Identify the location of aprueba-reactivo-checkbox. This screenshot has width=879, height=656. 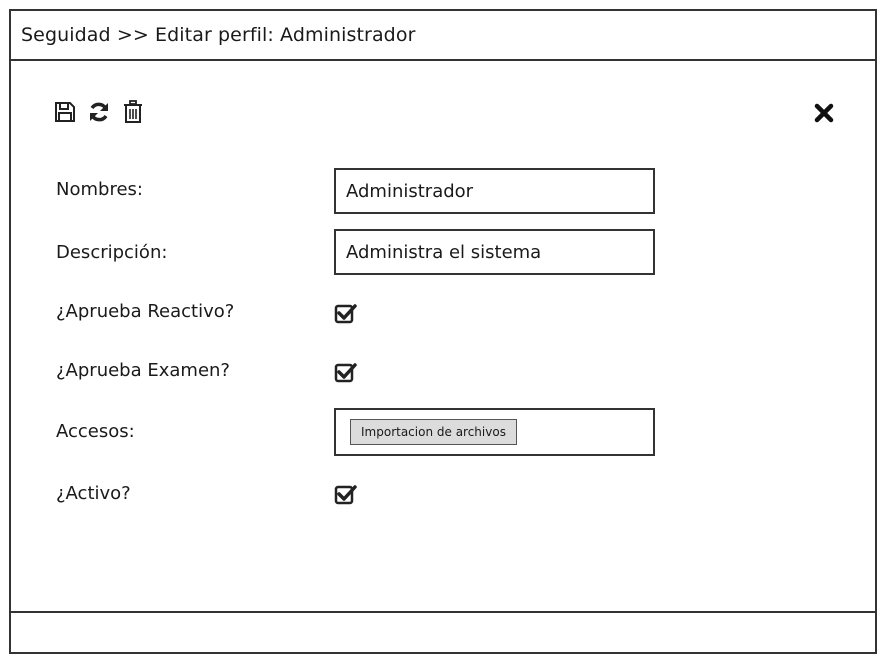
(346, 314).